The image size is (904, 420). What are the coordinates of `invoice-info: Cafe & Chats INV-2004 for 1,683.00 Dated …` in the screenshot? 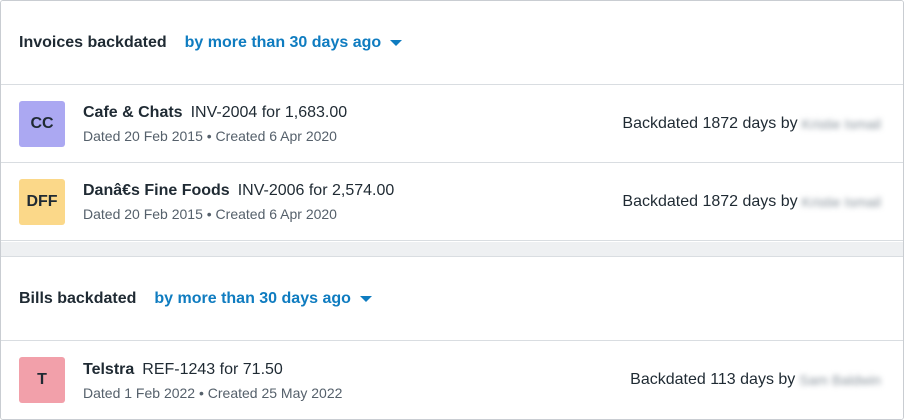 It's located at (352, 123).